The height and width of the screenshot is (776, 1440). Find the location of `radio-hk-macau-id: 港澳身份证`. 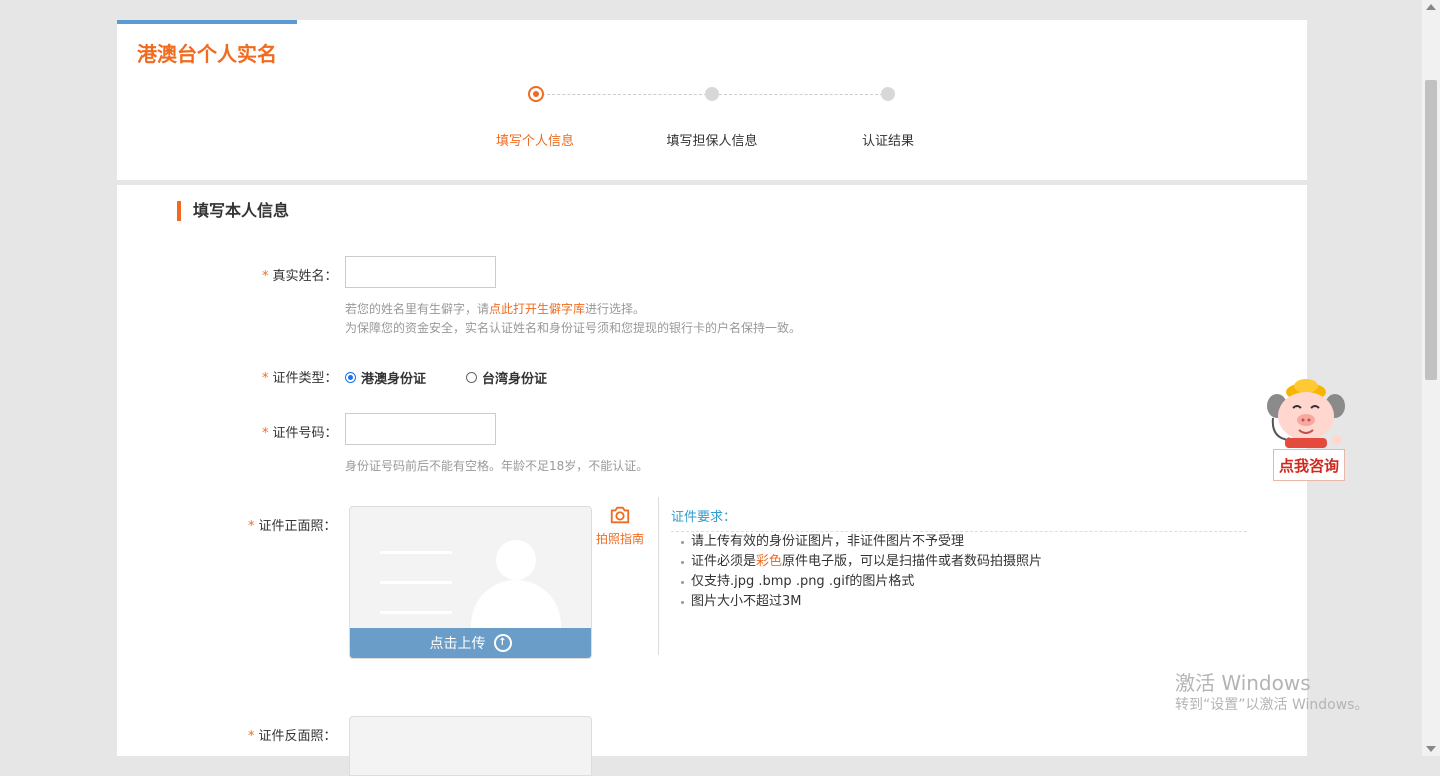

radio-hk-macau-id: 港澳身份证 is located at coordinates (385, 377).